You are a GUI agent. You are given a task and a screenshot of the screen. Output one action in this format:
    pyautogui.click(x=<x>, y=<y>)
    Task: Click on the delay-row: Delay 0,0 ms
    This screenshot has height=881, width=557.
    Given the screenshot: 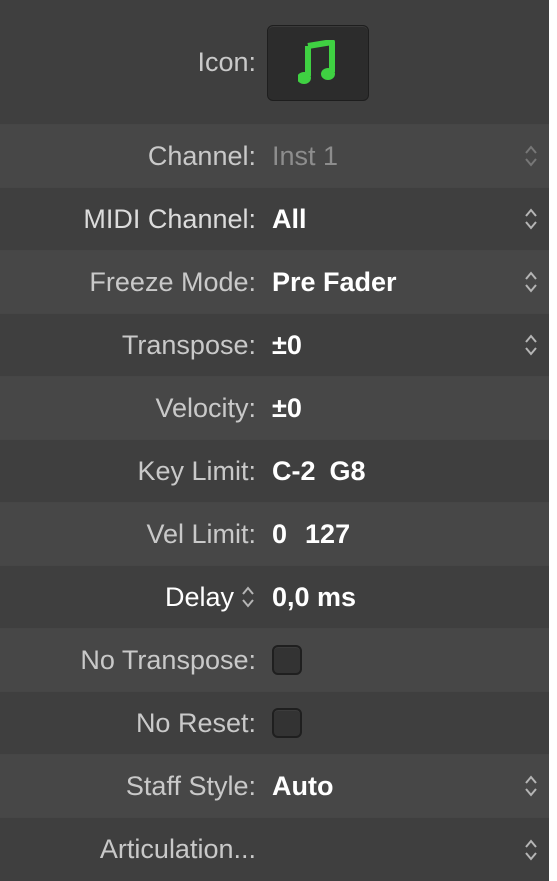 What is the action you would take?
    pyautogui.click(x=274, y=596)
    